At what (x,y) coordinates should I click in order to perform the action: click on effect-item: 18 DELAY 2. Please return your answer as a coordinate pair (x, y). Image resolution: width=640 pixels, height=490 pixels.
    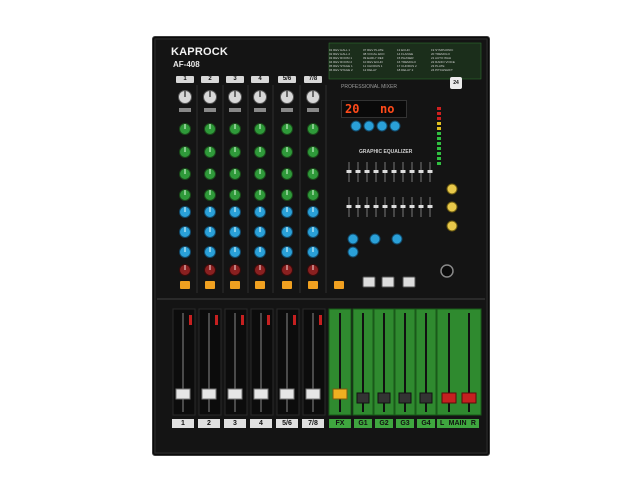
    Looking at the image, I should click on (405, 70).